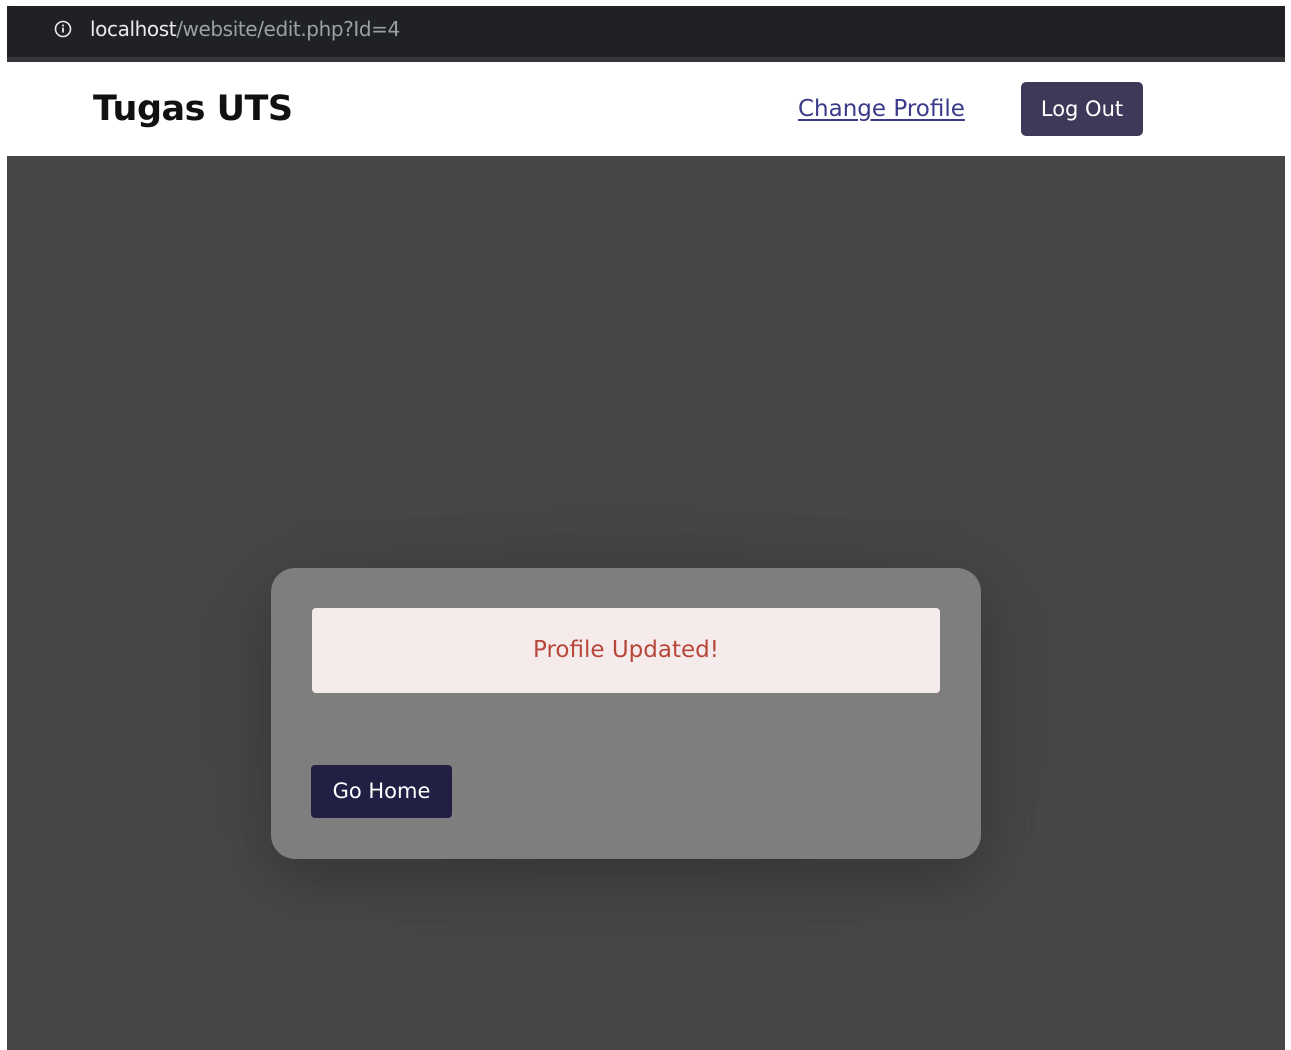  Describe the element at coordinates (626, 650) in the screenshot. I see `success-alert: Profile Updated!` at that location.